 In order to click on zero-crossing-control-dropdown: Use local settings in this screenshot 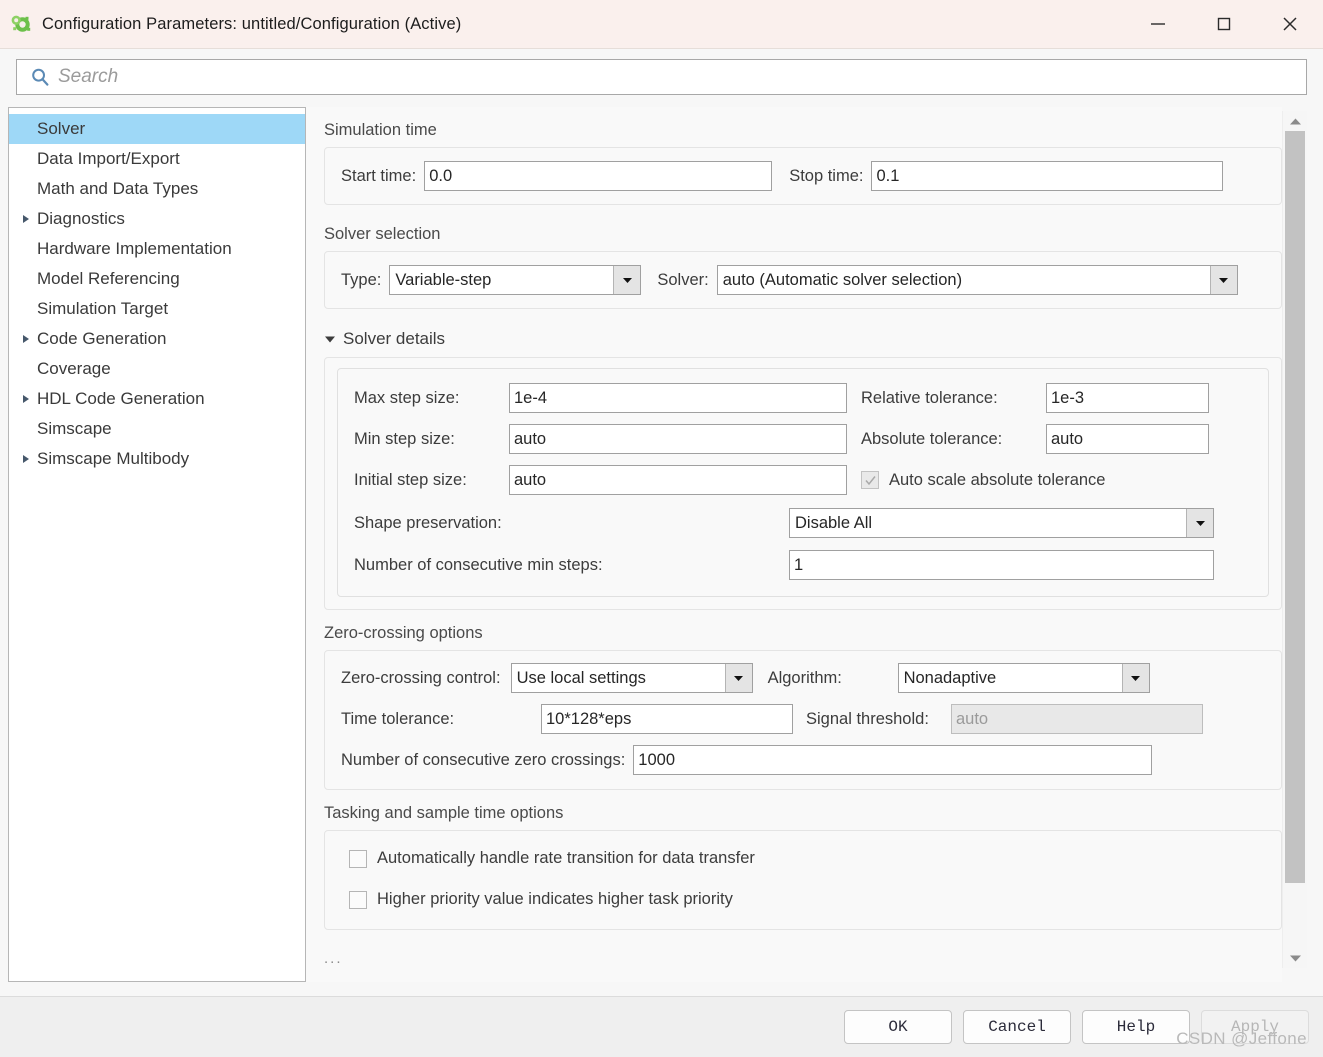, I will do `click(631, 678)`.